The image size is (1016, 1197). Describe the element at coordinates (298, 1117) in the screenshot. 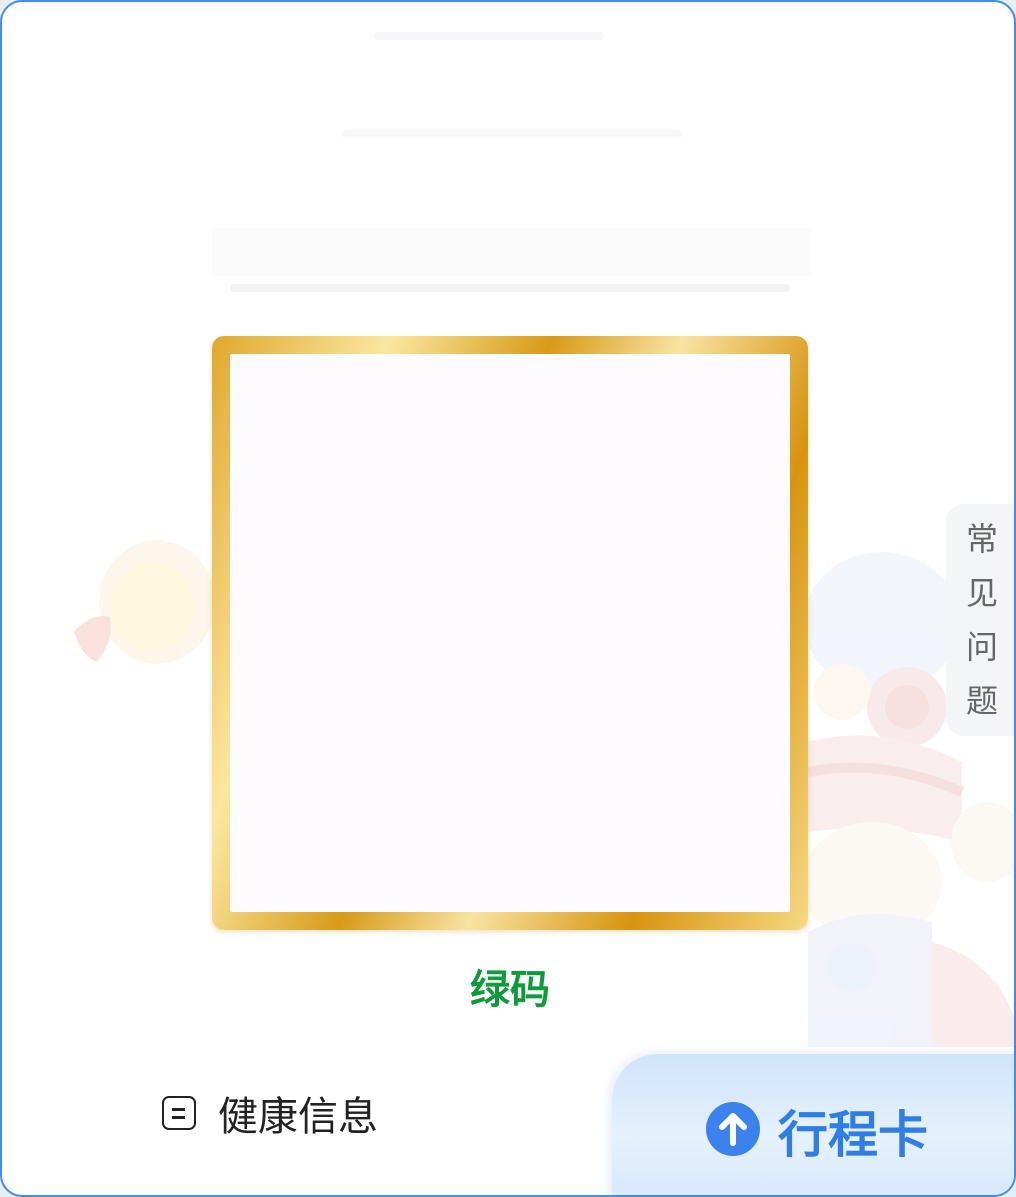

I see `health-info-label: 健康信息` at that location.